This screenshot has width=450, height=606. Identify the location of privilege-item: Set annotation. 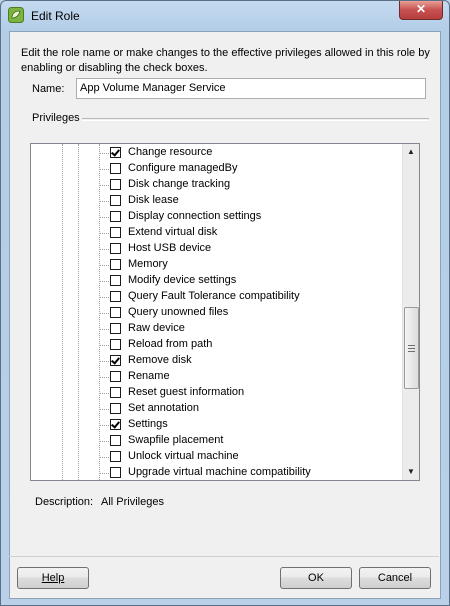
(251, 409).